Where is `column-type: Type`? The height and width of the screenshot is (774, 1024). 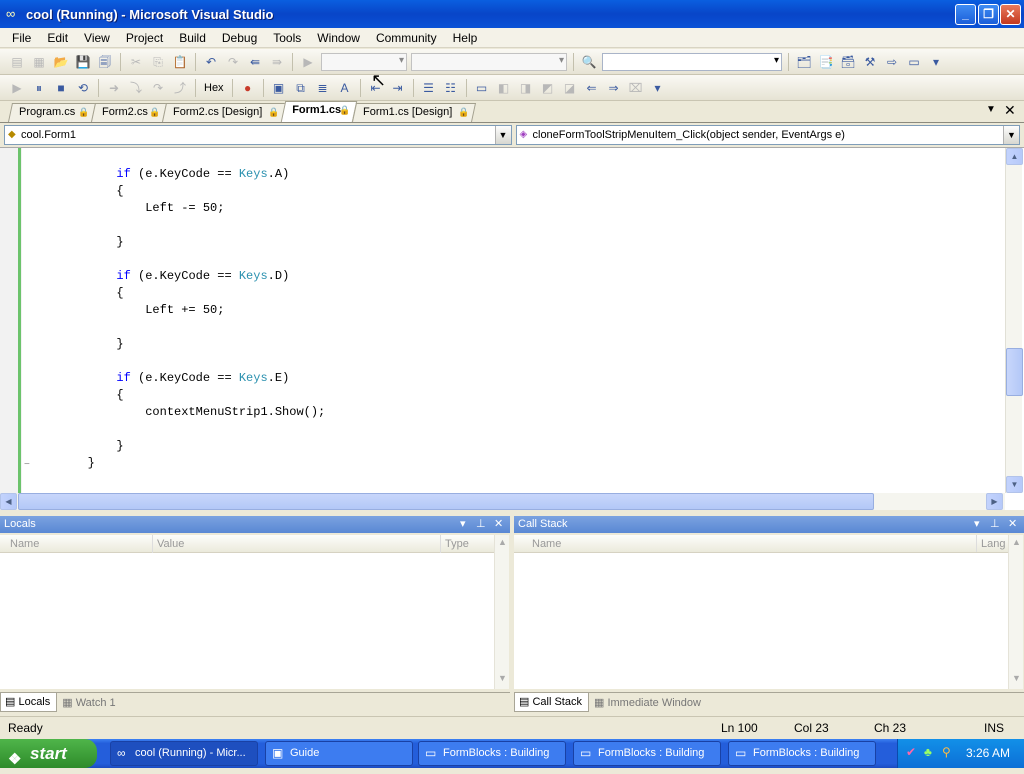
column-type: Type is located at coordinates (467, 544).